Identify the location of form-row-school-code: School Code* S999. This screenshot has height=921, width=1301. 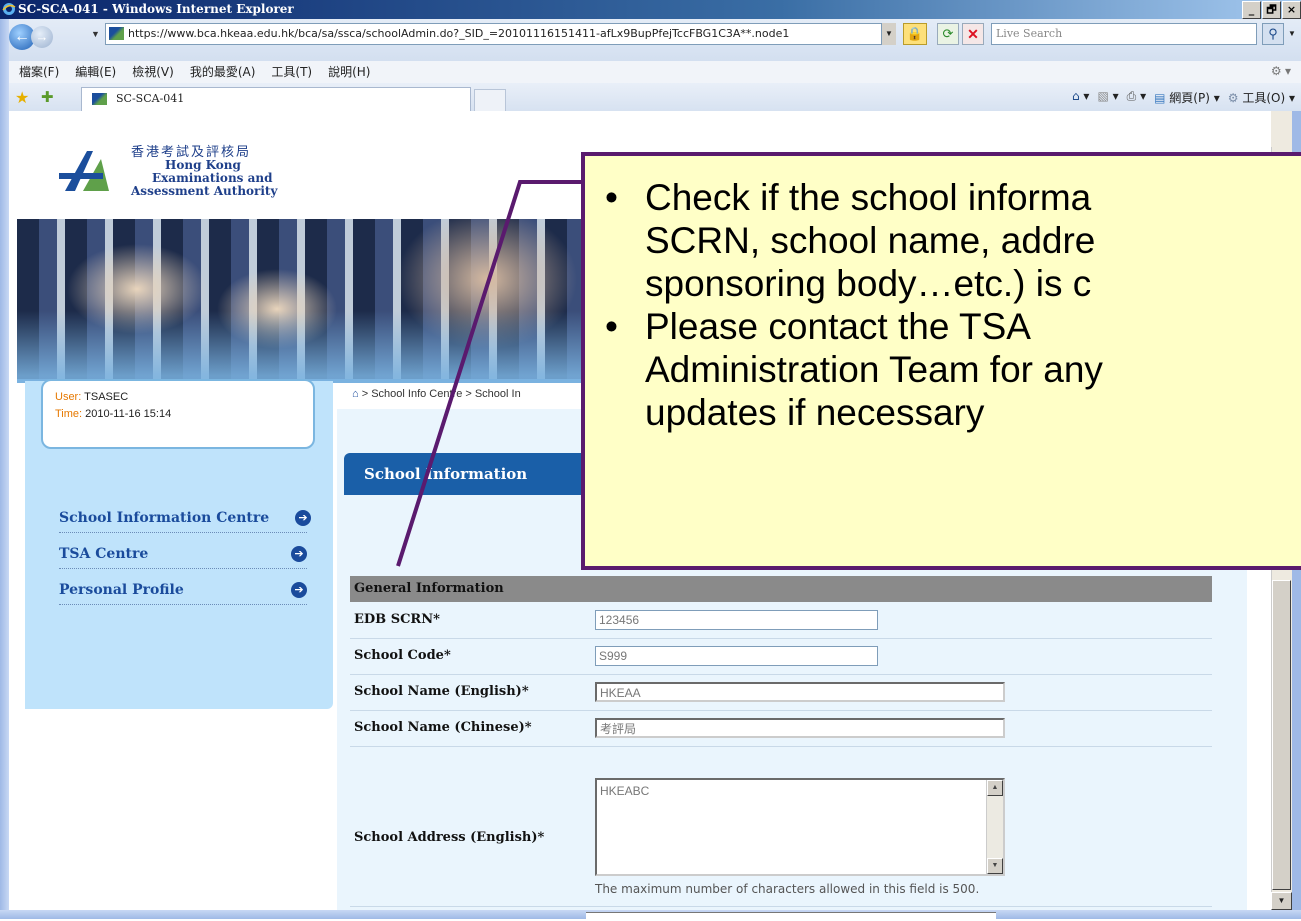
(781, 656).